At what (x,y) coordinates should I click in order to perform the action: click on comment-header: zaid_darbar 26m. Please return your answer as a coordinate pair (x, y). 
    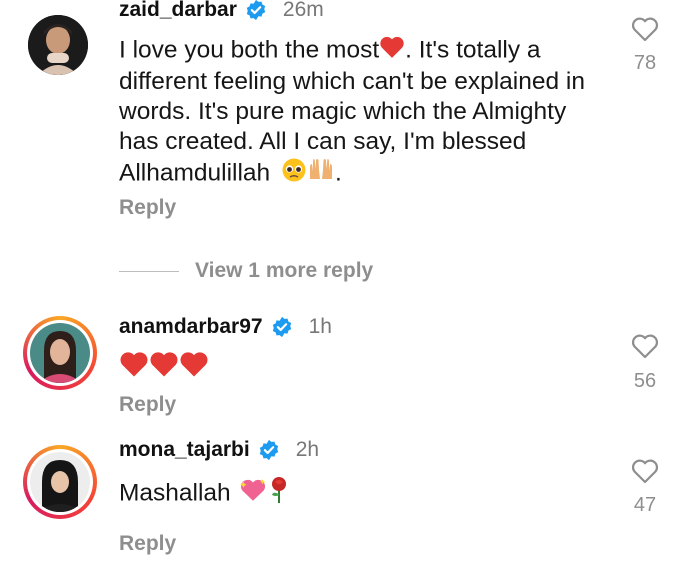
    Looking at the image, I should click on (221, 11).